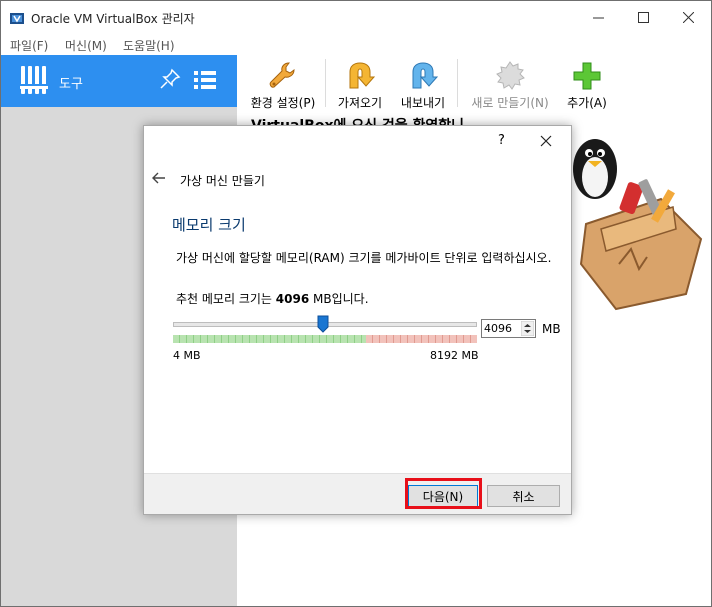 Image resolution: width=712 pixels, height=607 pixels. Describe the element at coordinates (510, 75) in the screenshot. I see `new-icon` at that location.